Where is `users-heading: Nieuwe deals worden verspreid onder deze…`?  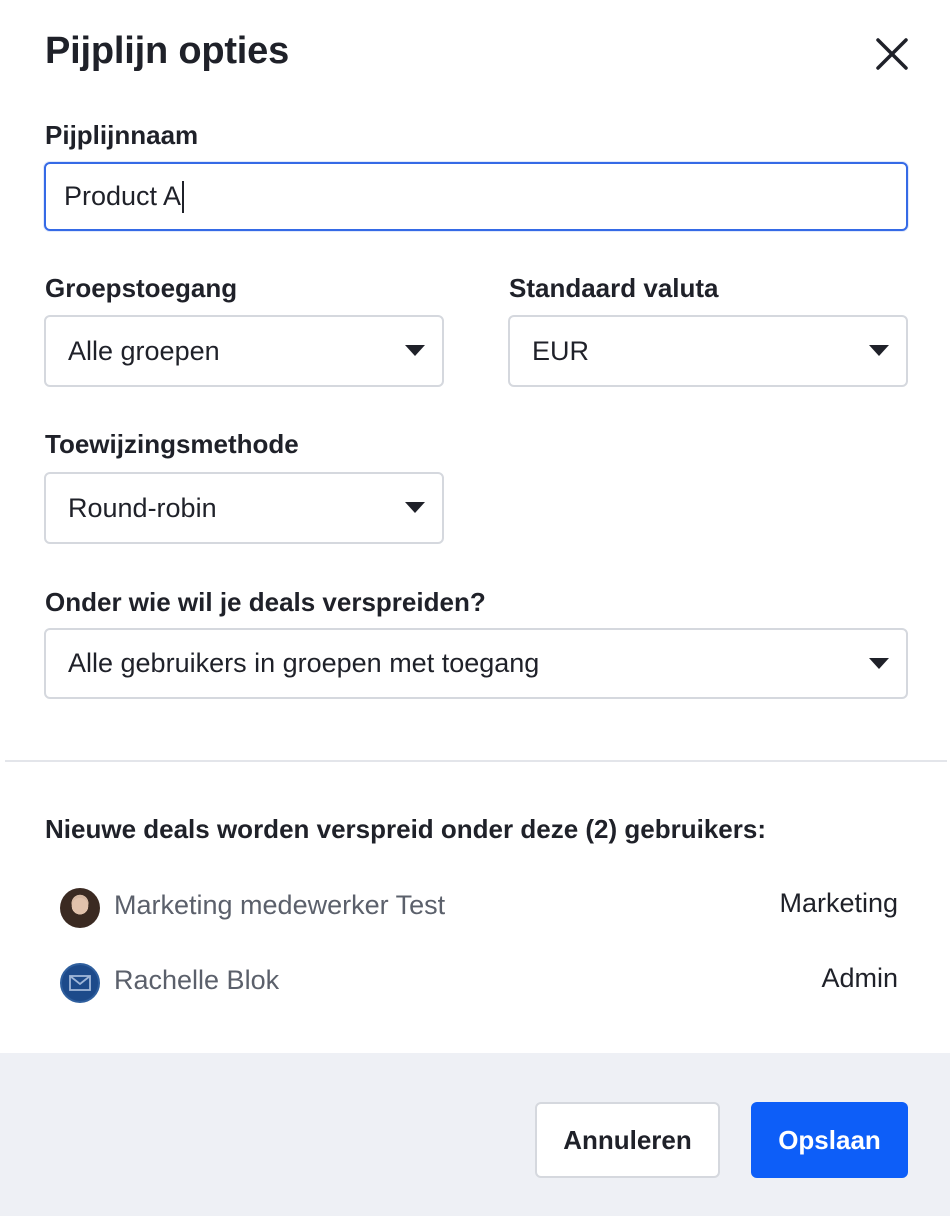 users-heading: Nieuwe deals worden verspreid onder deze… is located at coordinates (405, 829).